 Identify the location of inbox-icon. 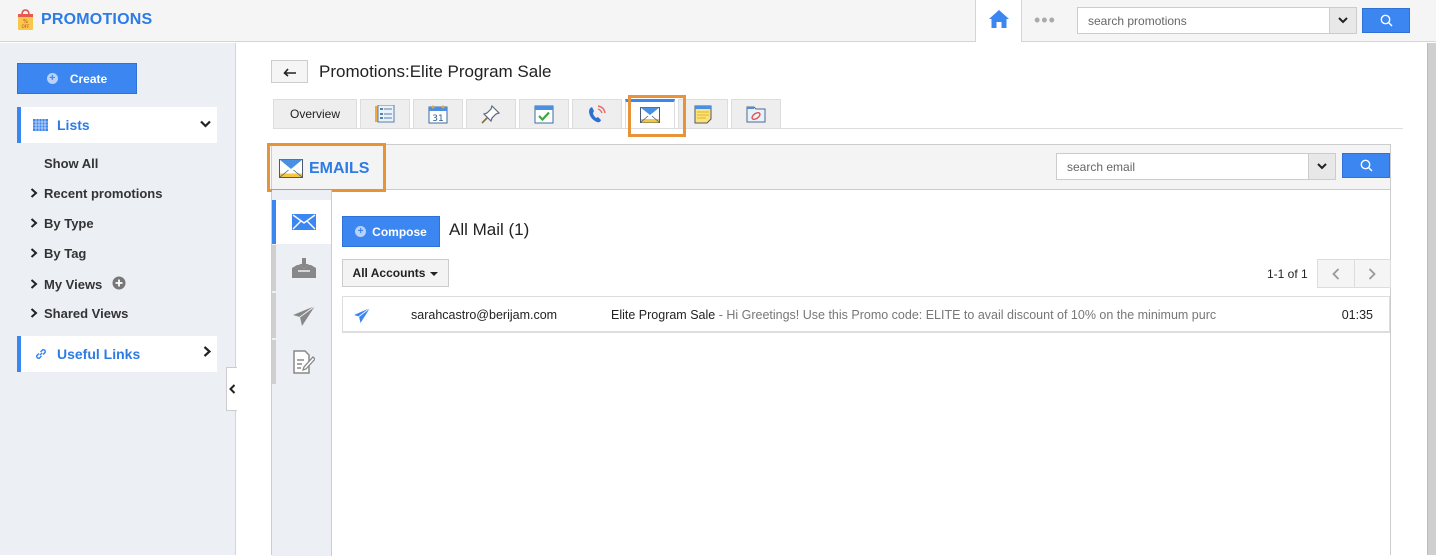
(303, 268).